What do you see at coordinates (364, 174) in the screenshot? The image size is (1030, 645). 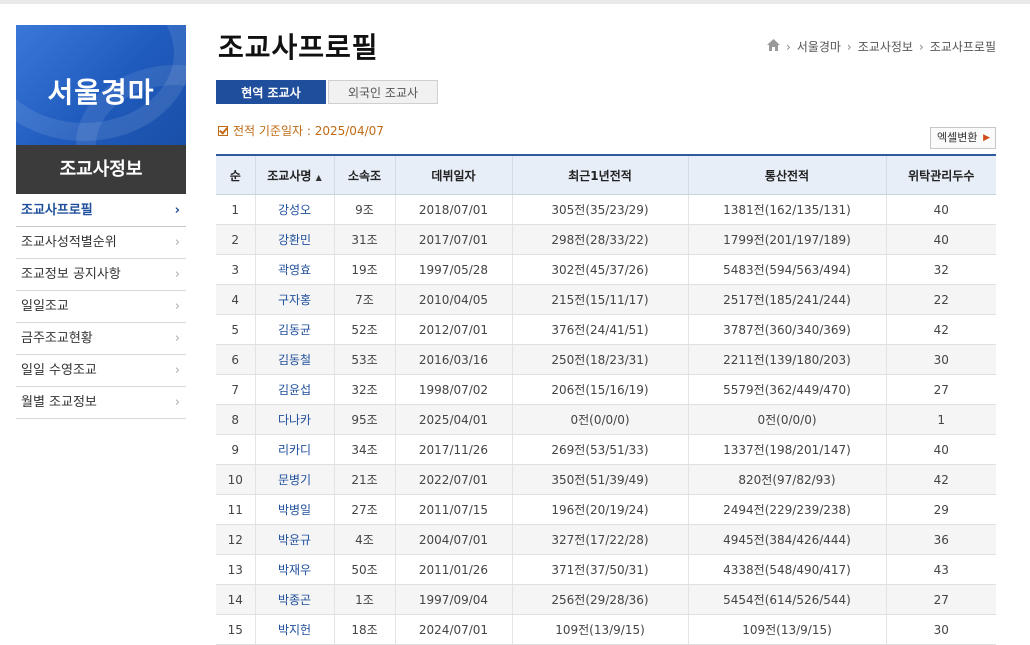 I see `column-header-team: 소속조` at bounding box center [364, 174].